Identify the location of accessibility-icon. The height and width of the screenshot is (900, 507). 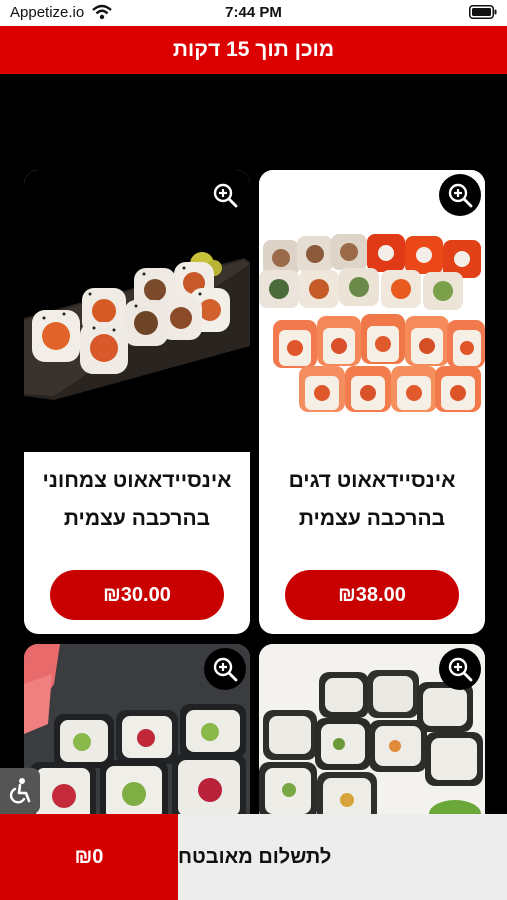
(20, 791).